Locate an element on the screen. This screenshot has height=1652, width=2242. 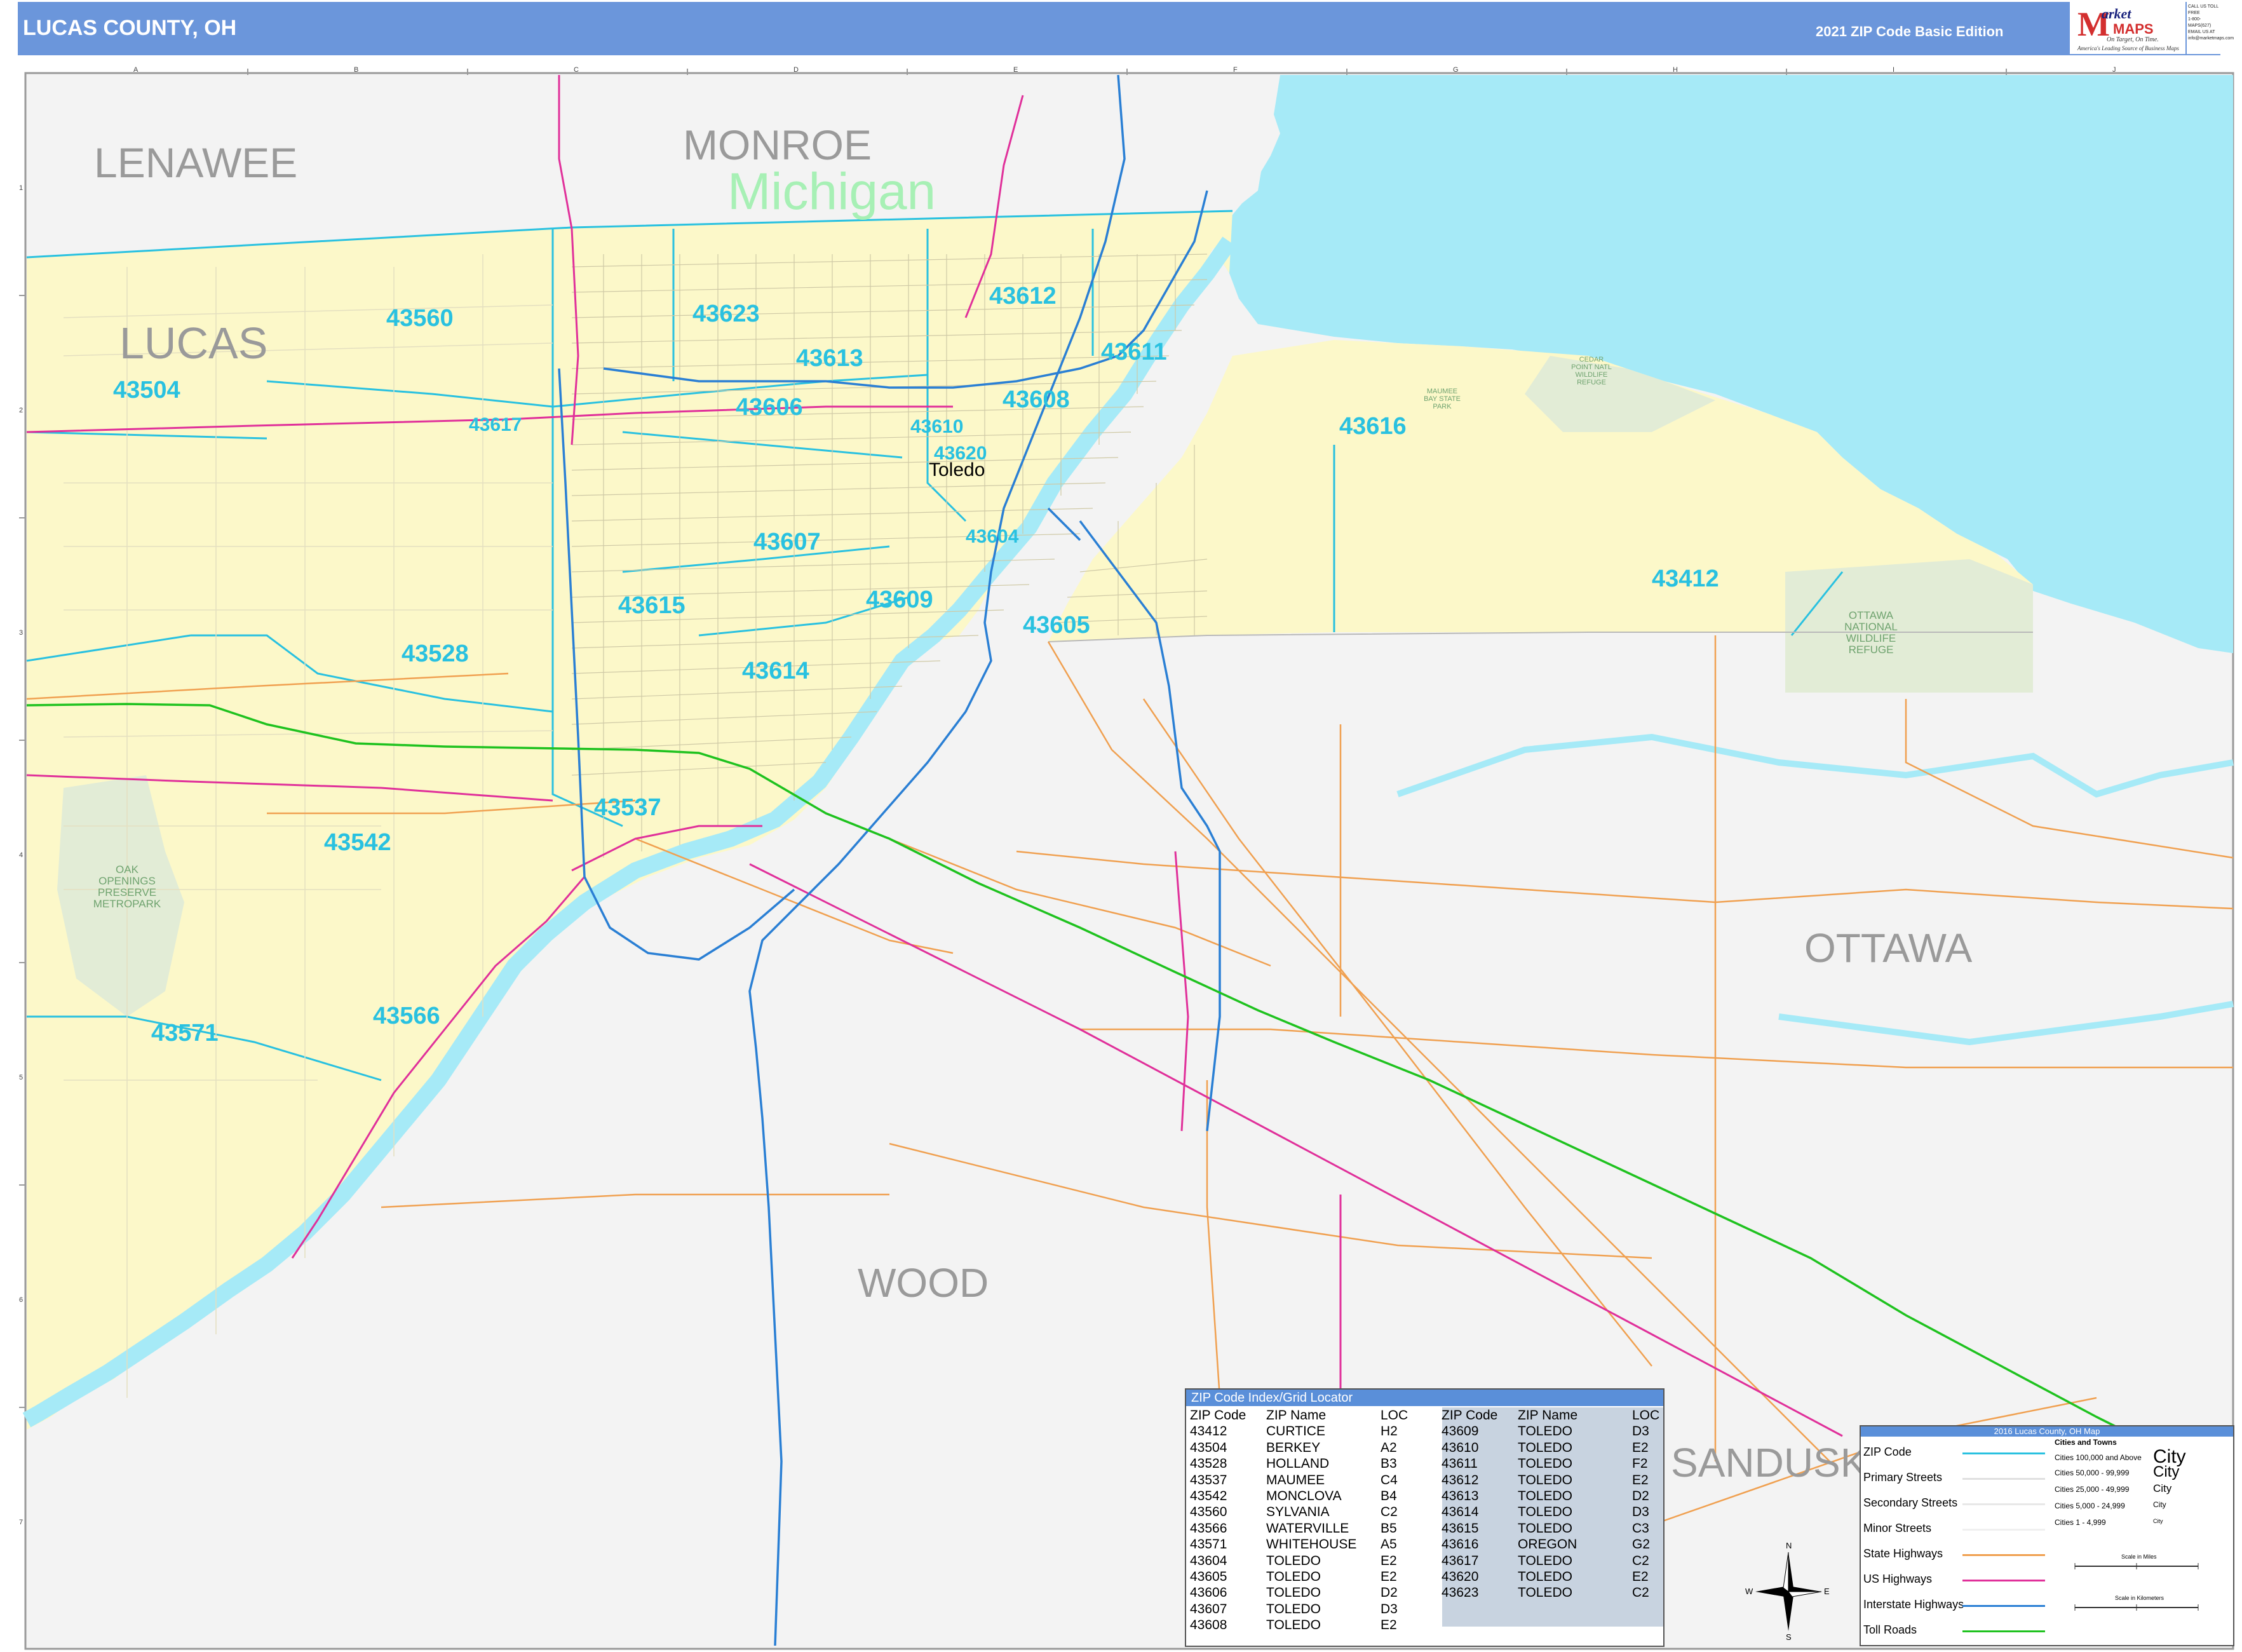
compass-s: S is located at coordinates (1789, 1637).